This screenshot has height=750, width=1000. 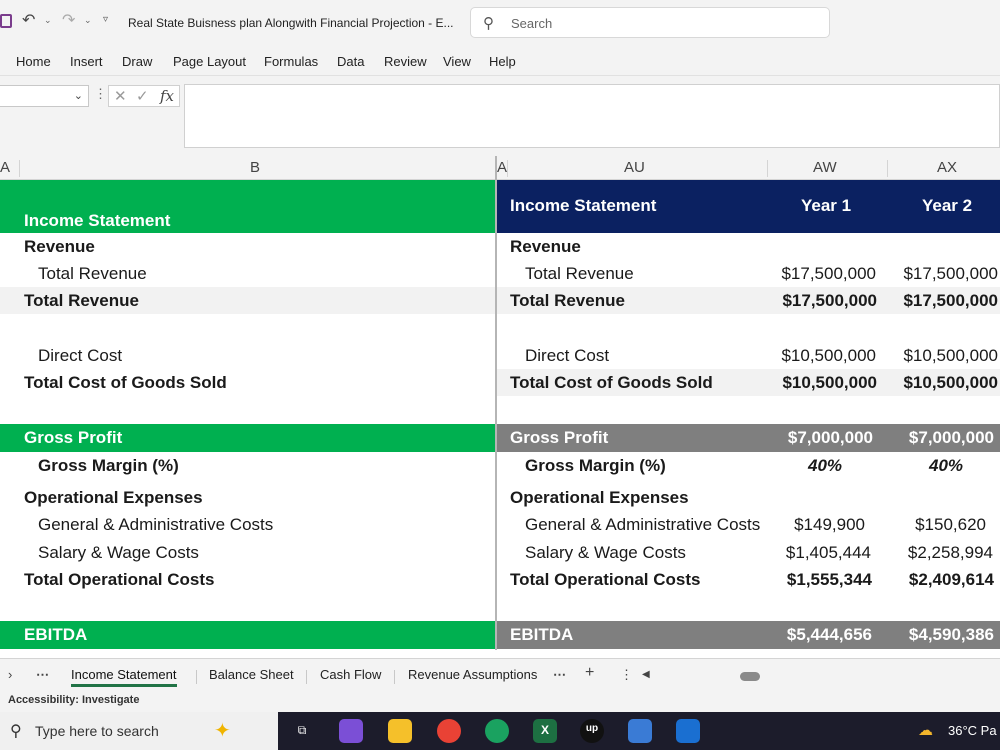 I want to click on col-header-a: A, so click(x=5, y=167).